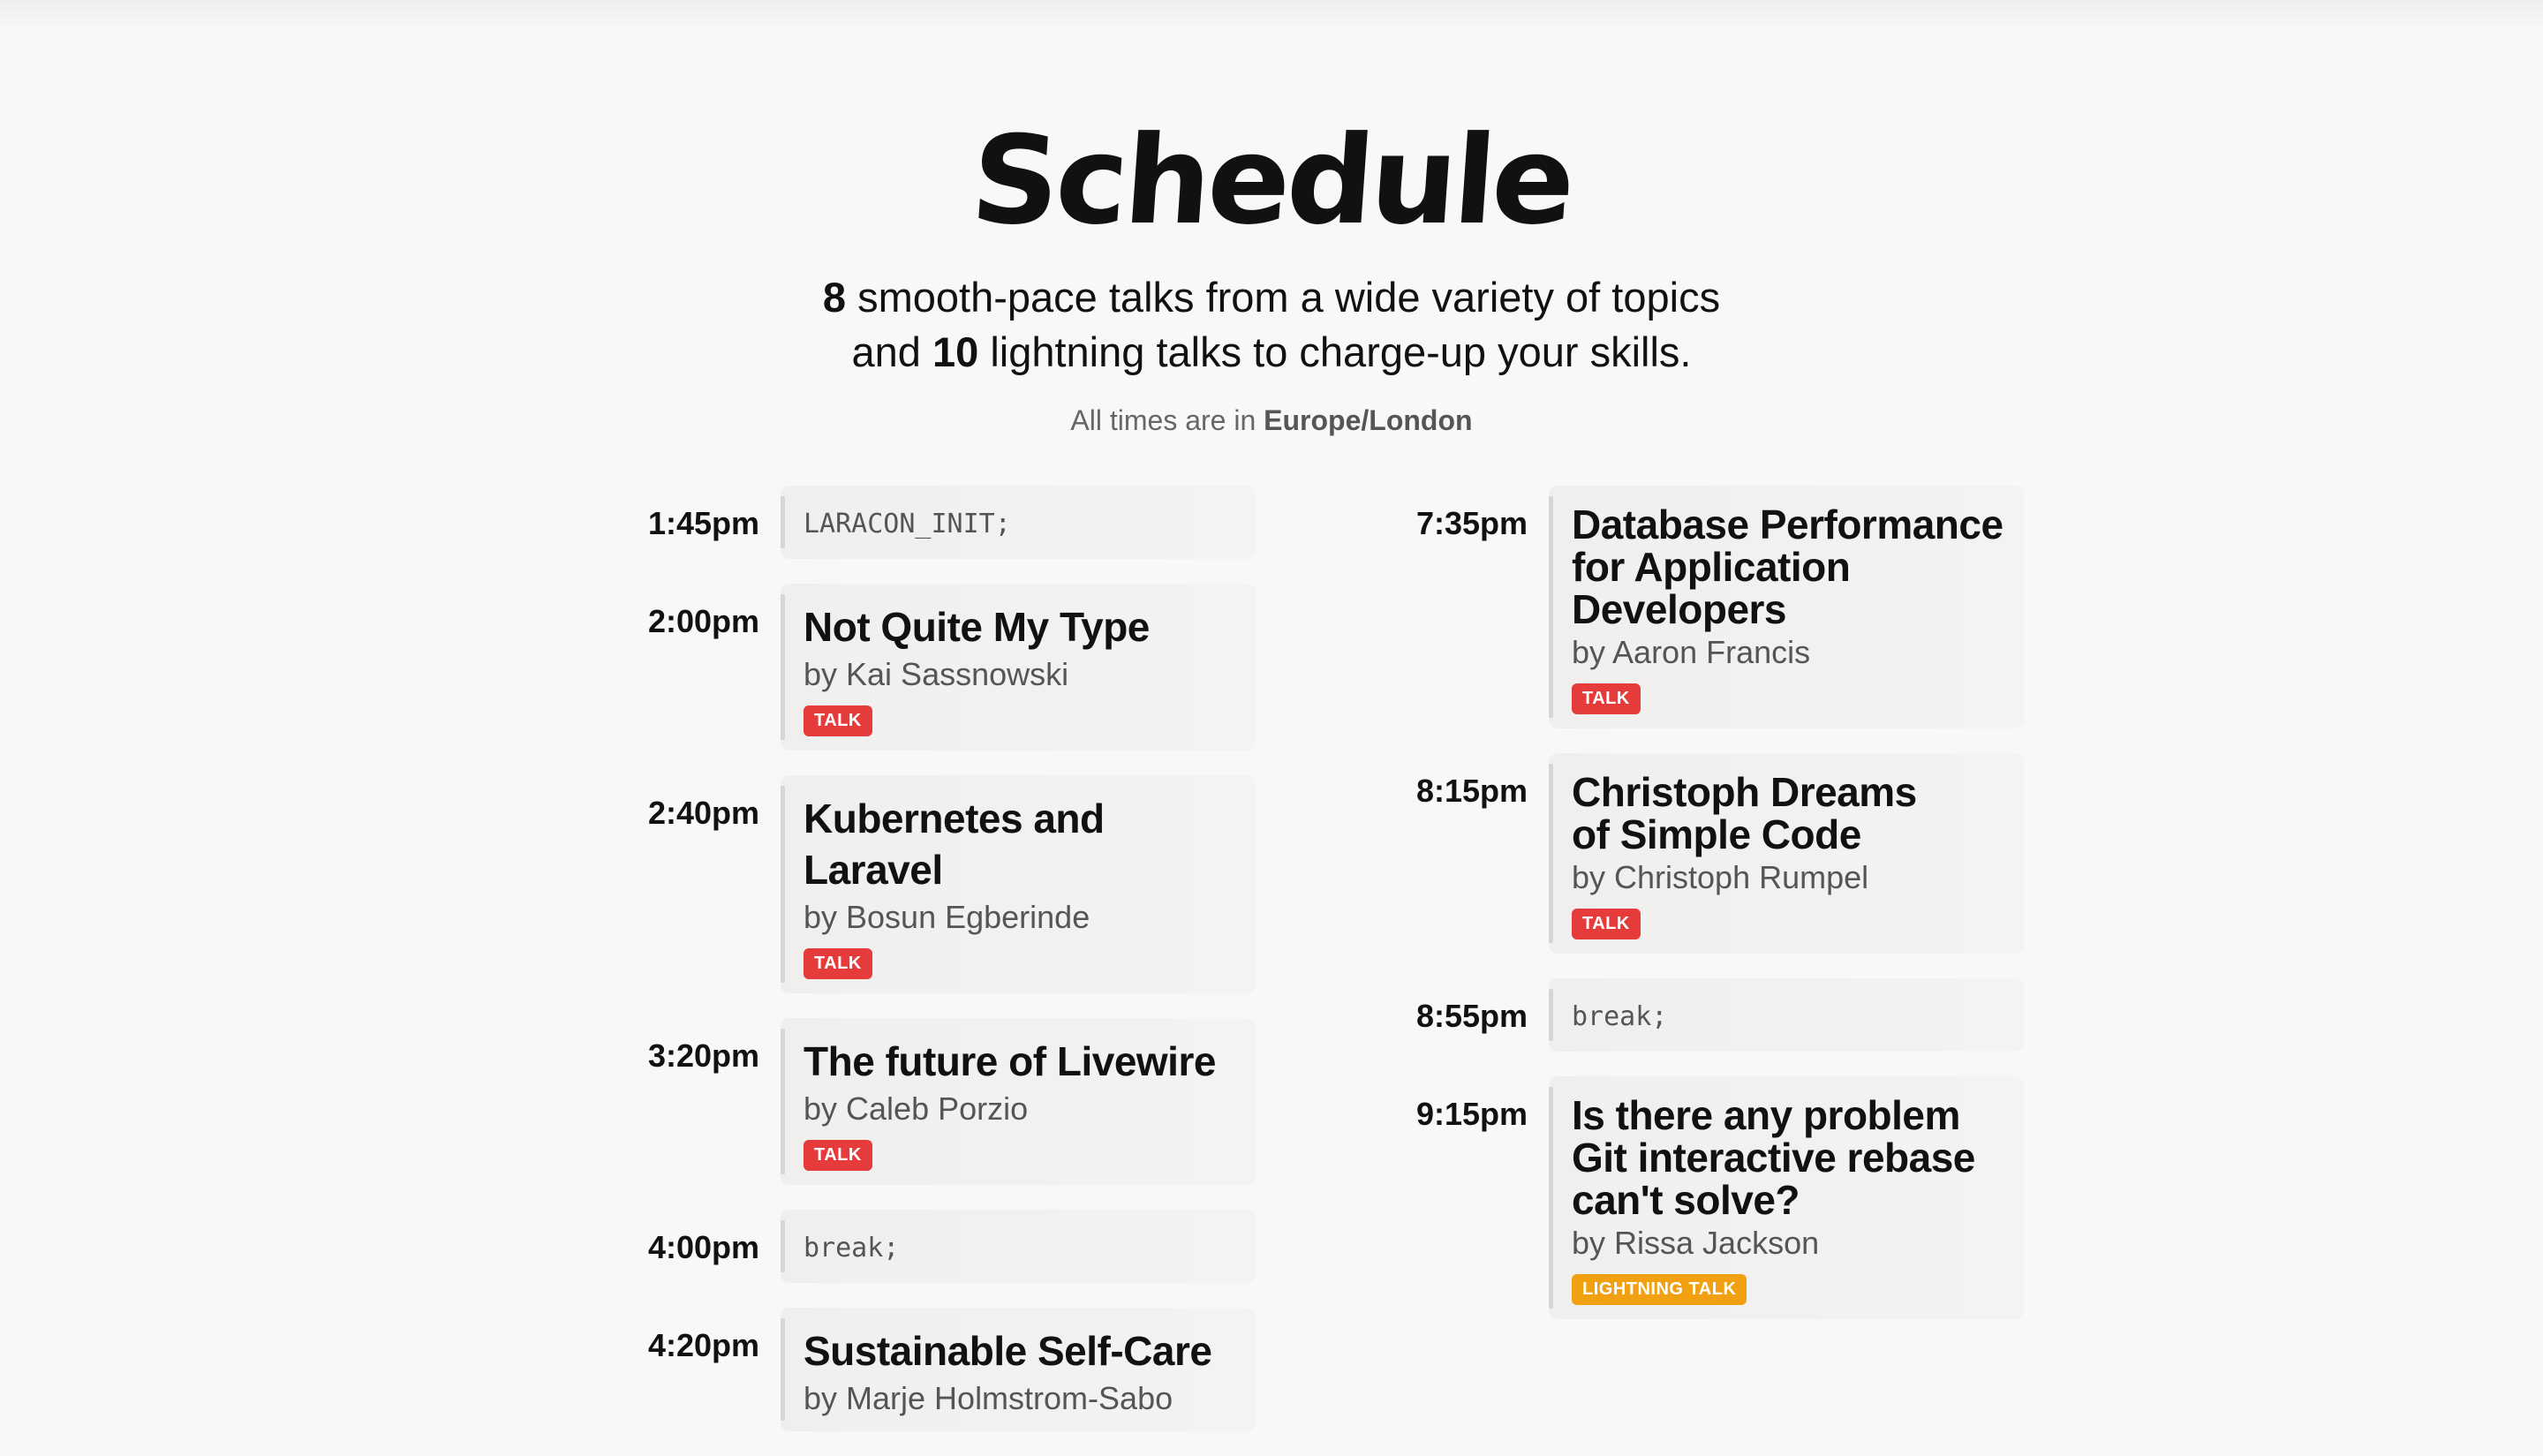 The width and height of the screenshot is (2543, 1456). What do you see at coordinates (703, 523) in the screenshot?
I see `slot-time: 1:45pm` at bounding box center [703, 523].